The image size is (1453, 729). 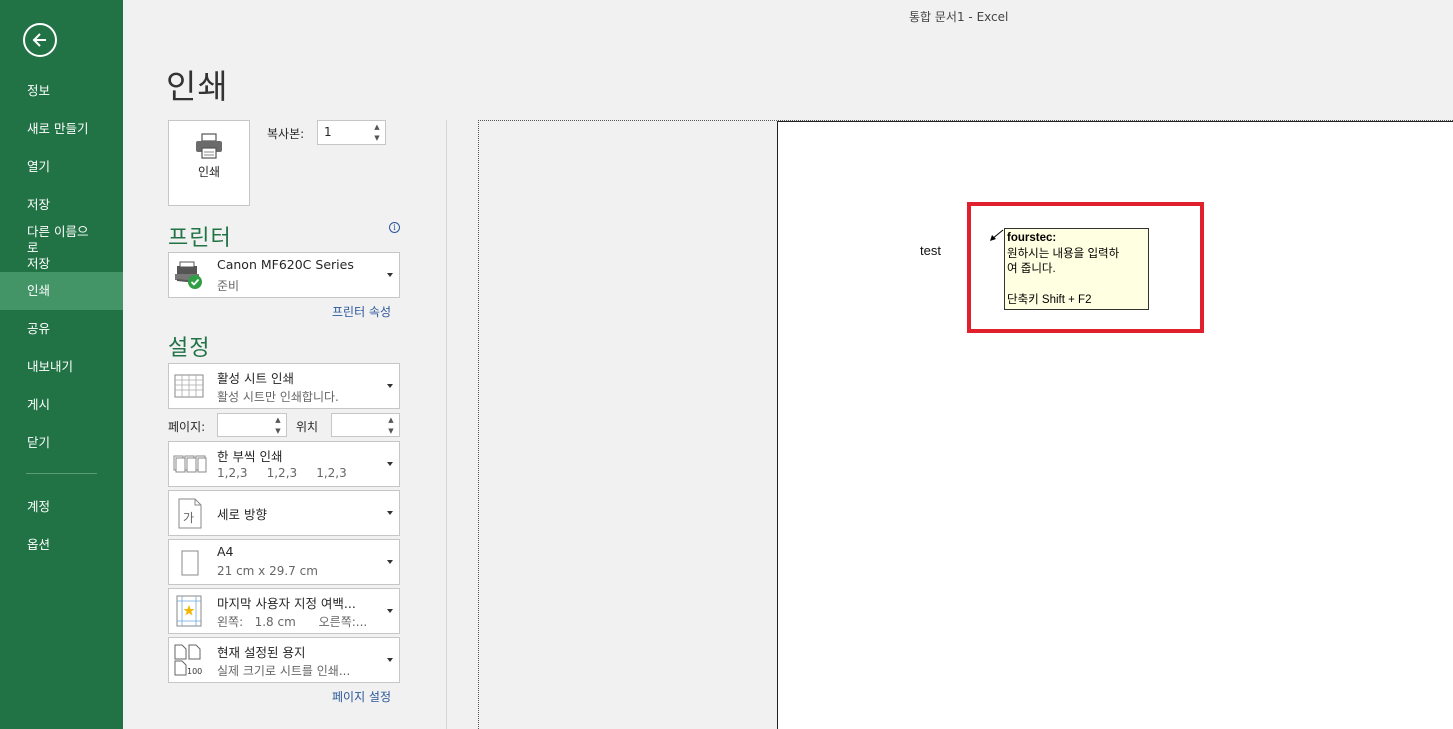 I want to click on print-what-sub: 활성 시트만 인쇄합니다., so click(x=278, y=397).